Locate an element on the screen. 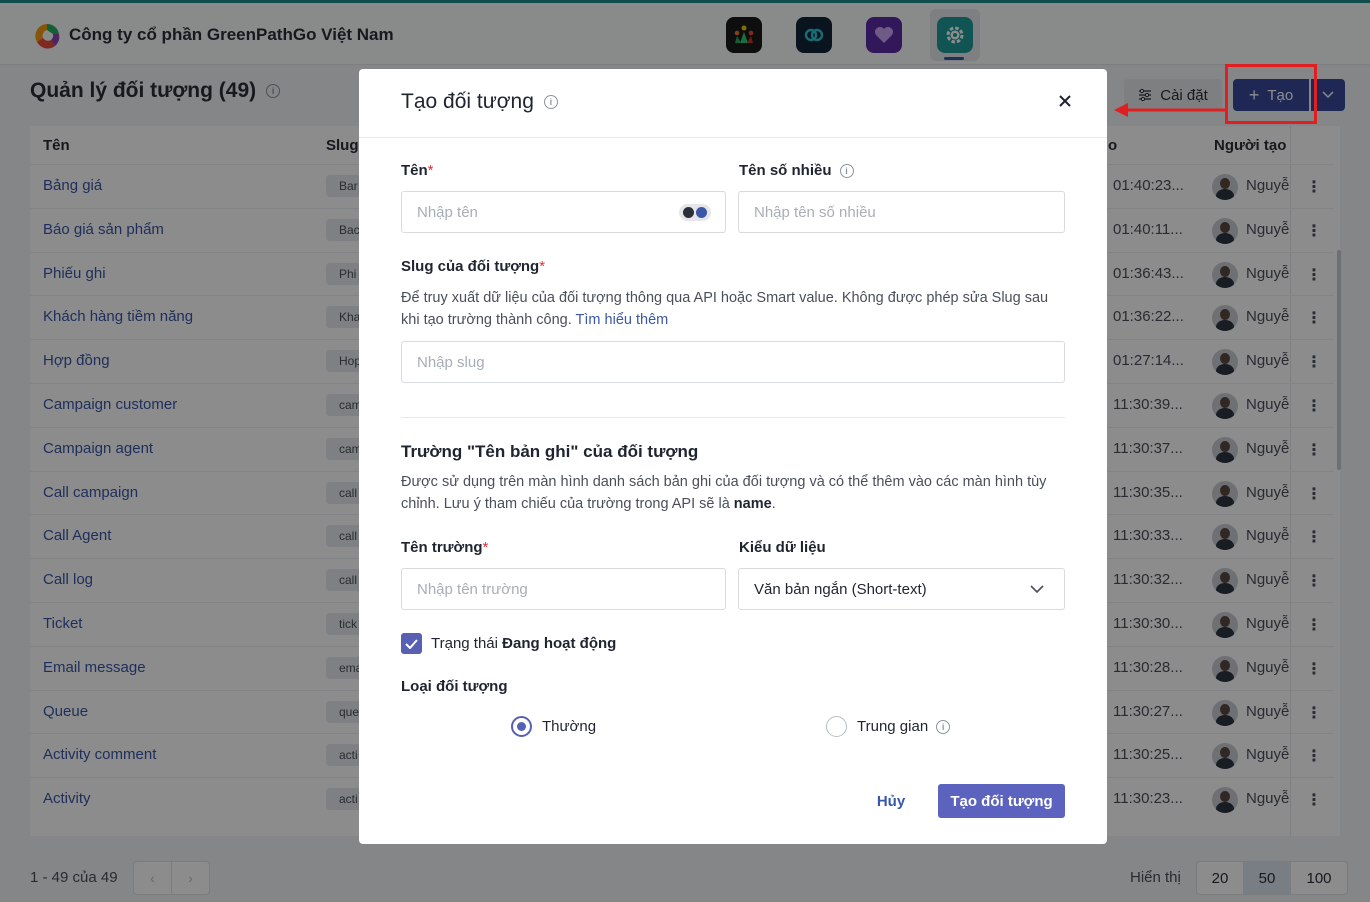  data-type-label-text: Kiểu dữ liệu is located at coordinates (782, 547).